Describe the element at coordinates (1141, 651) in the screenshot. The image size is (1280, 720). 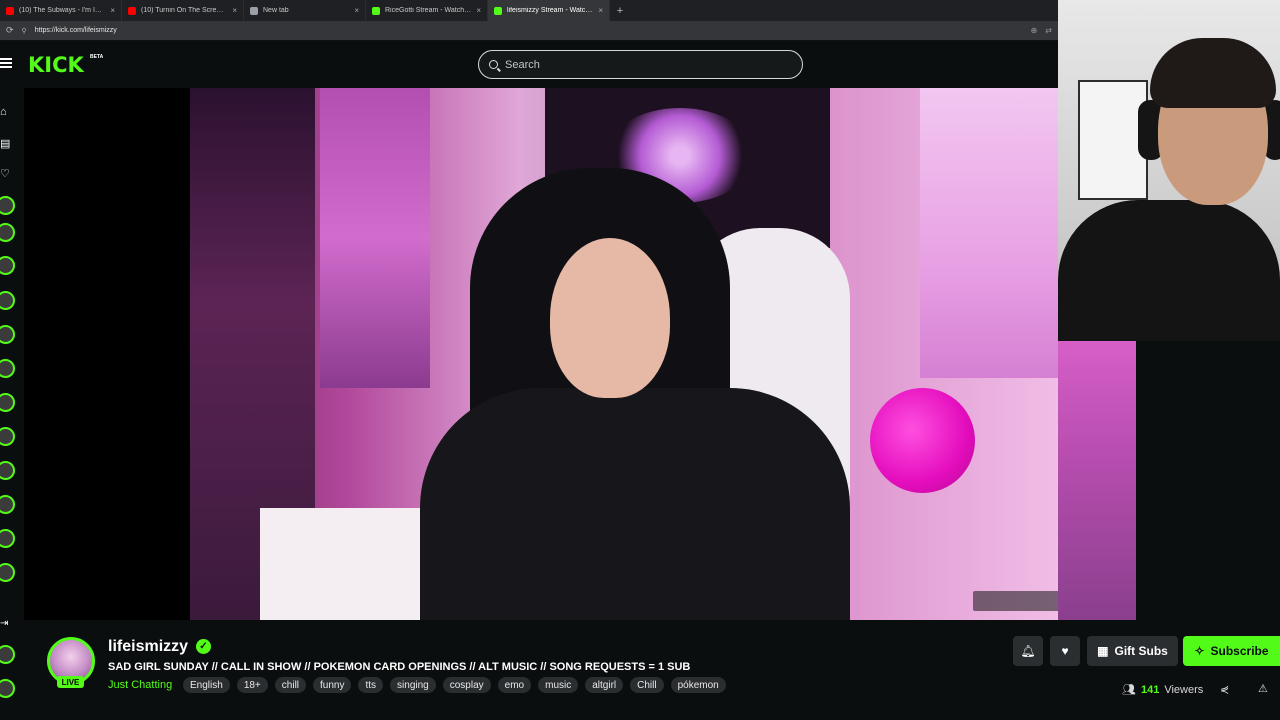
I see `gift-subs-label: Gift Subs` at that location.